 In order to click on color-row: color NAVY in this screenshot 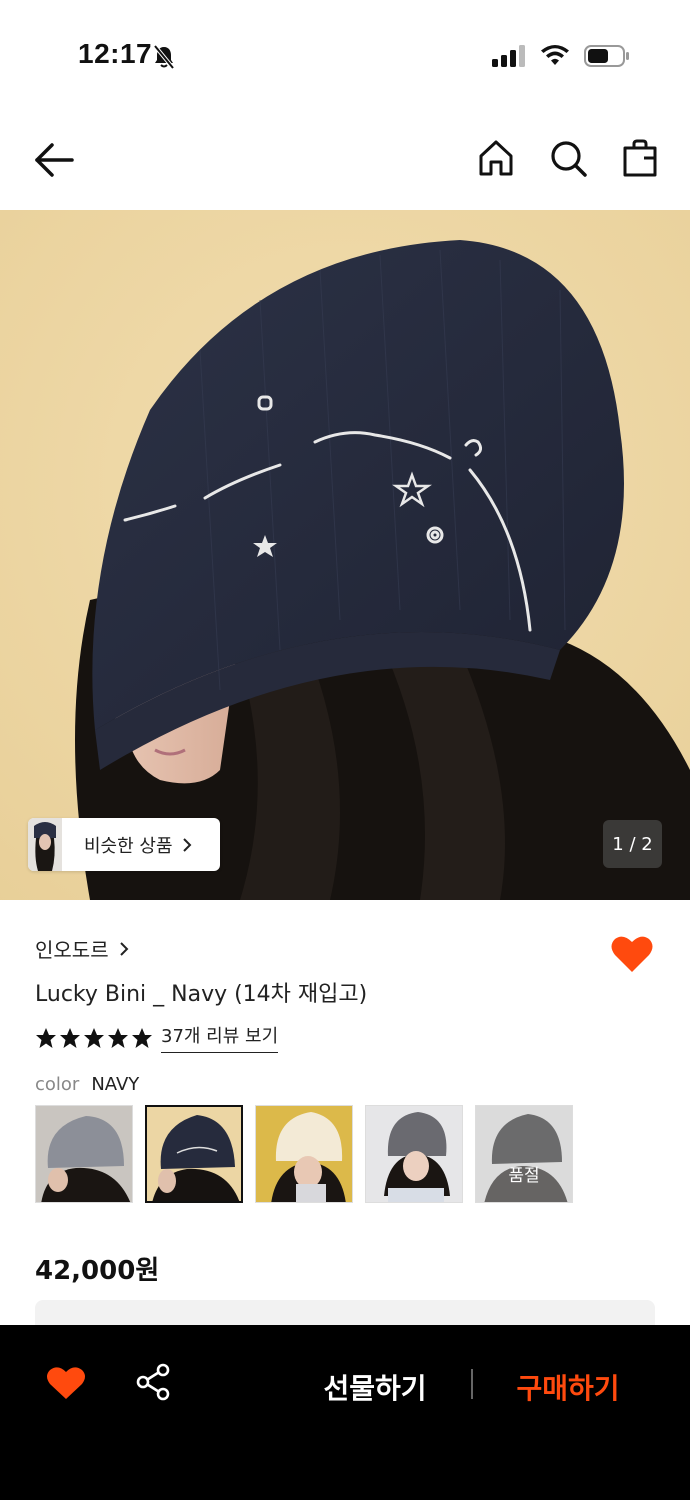, I will do `click(87, 1084)`.